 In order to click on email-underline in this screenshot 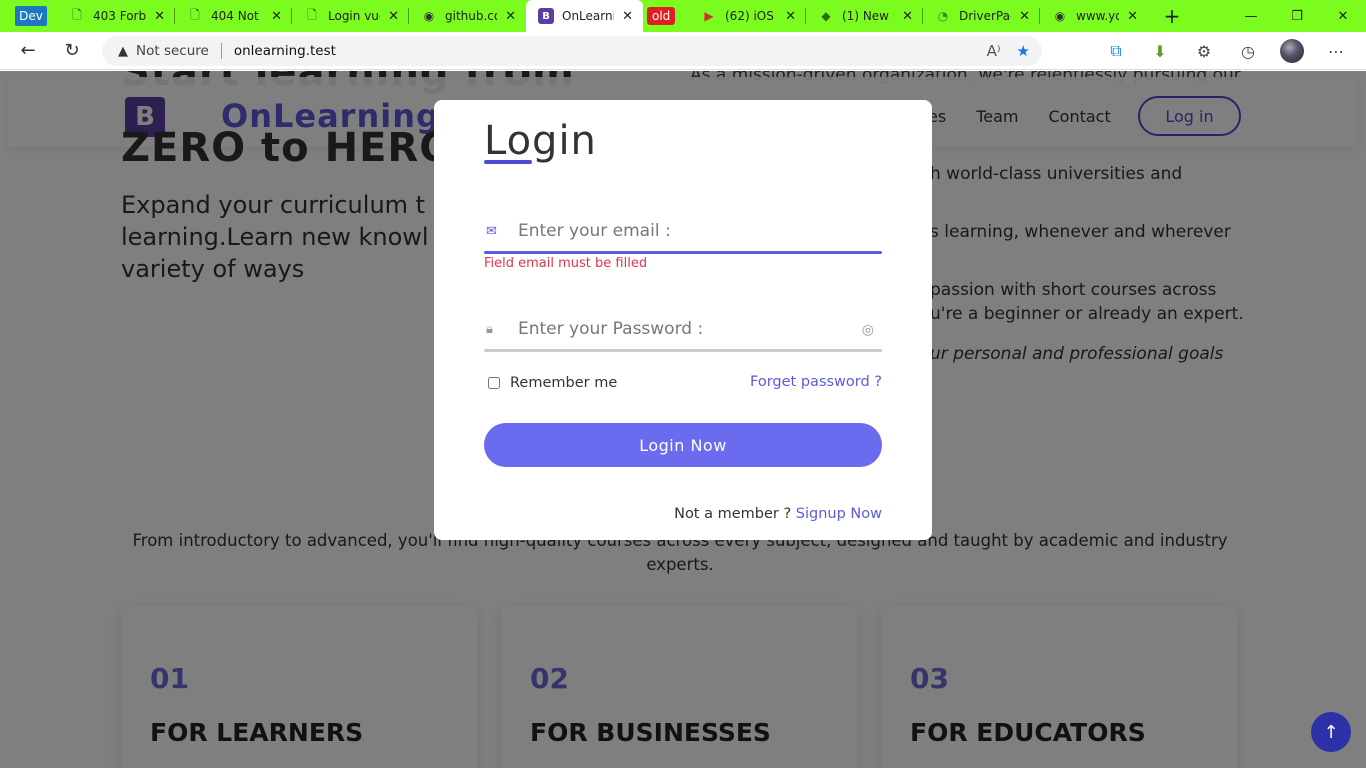, I will do `click(683, 252)`.